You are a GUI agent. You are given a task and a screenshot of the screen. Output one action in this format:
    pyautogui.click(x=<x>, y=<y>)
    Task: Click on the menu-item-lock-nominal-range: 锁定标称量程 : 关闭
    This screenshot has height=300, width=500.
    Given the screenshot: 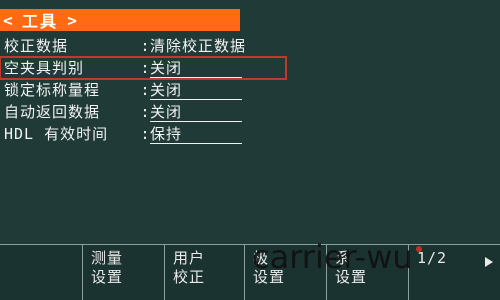 What is the action you would take?
    pyautogui.click(x=150, y=90)
    